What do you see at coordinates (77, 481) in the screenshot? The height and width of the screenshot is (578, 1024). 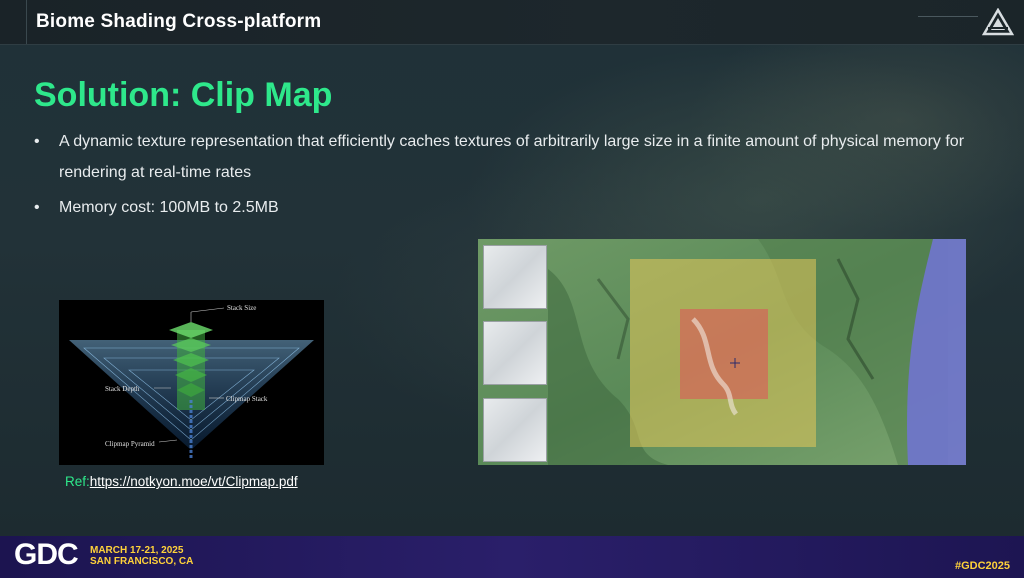 I see `reference-label: Ref:` at bounding box center [77, 481].